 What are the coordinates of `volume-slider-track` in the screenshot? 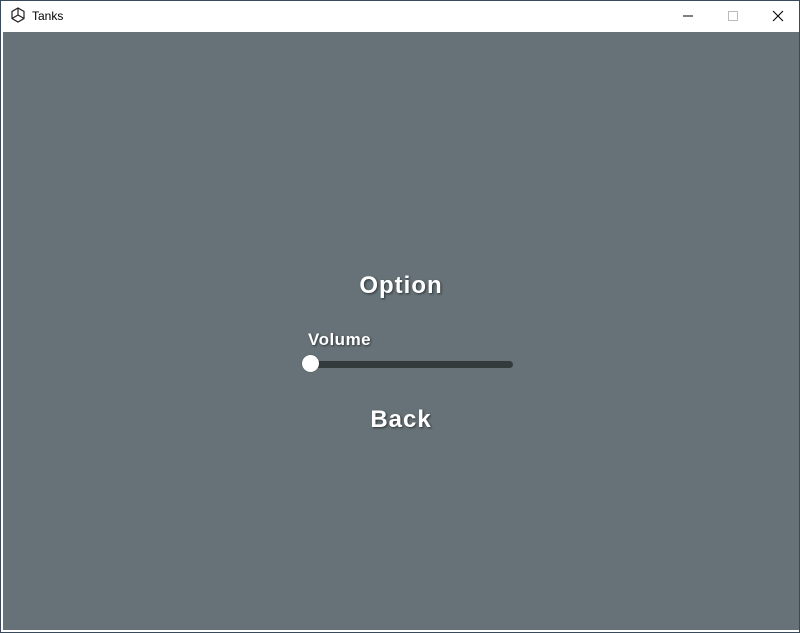 It's located at (409, 364).